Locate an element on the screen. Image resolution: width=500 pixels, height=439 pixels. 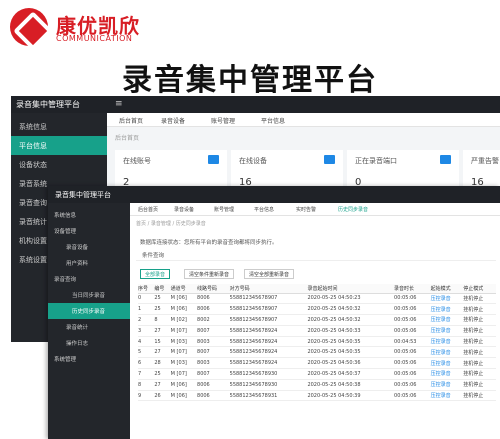
breadcrumb: 首页 / 录音管理 / 历史同步录音 is located at coordinates (171, 224).